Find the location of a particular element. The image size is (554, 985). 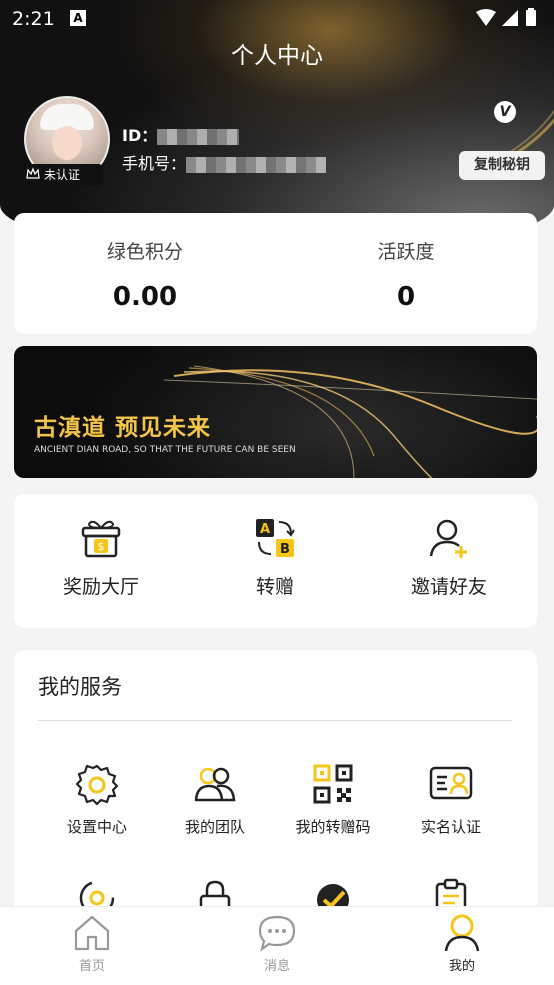

gift-icon: $ is located at coordinates (101, 539).